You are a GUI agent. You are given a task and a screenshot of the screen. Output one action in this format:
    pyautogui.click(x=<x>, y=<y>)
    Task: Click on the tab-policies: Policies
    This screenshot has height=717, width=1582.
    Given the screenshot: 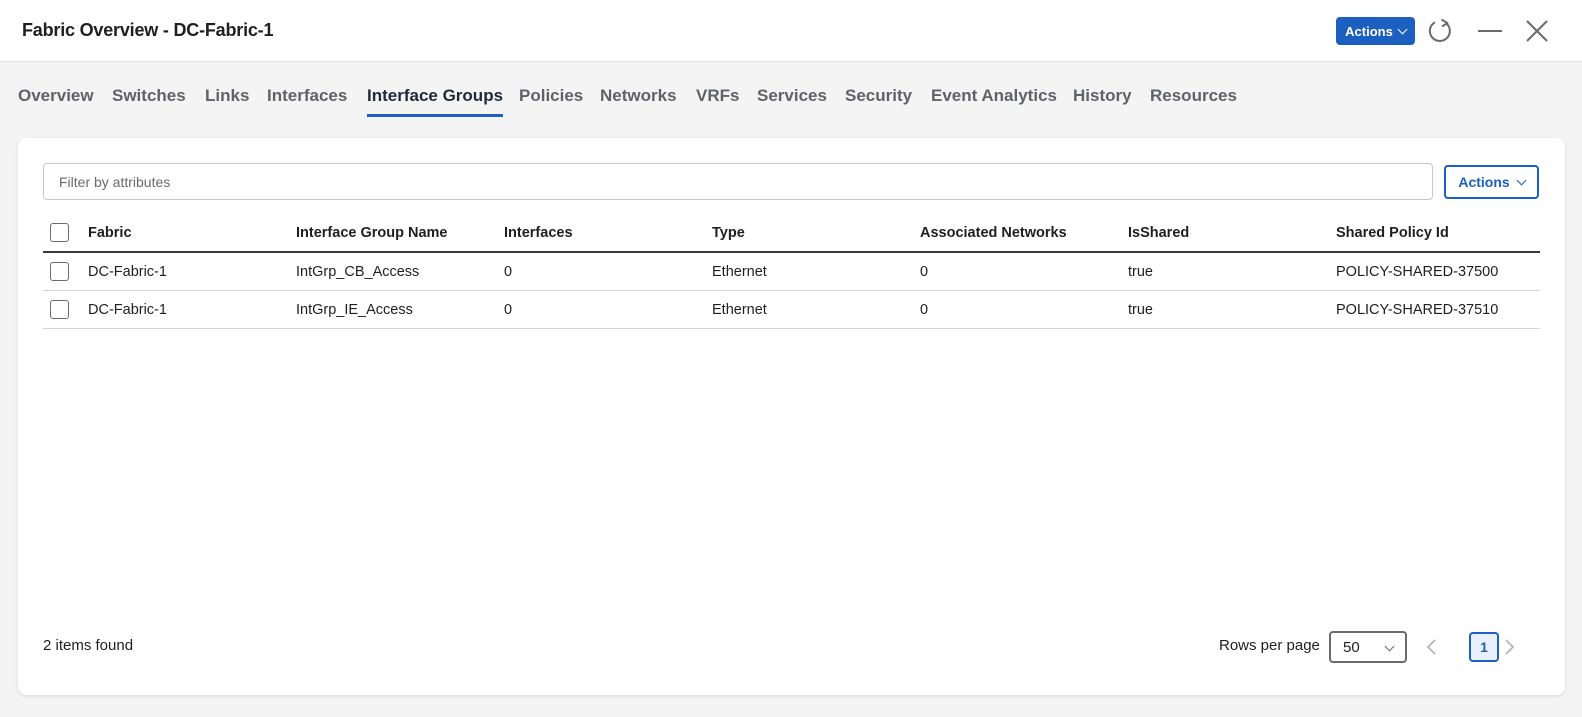 What is the action you would take?
    pyautogui.click(x=551, y=100)
    